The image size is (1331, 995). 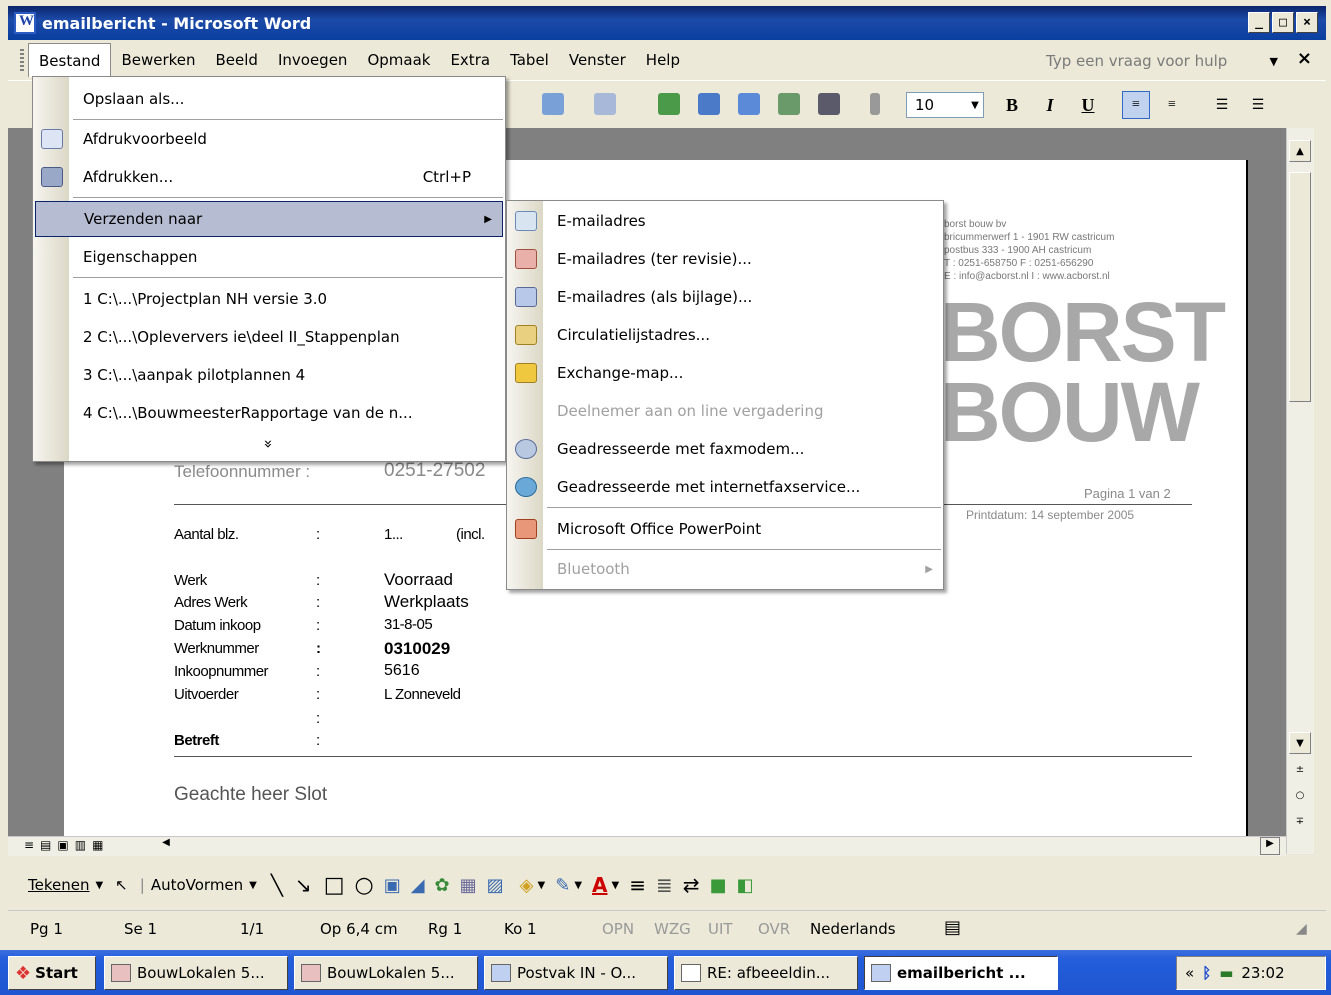 What do you see at coordinates (197, 885) in the screenshot?
I see `autovormen-menu: AutoVormen` at bounding box center [197, 885].